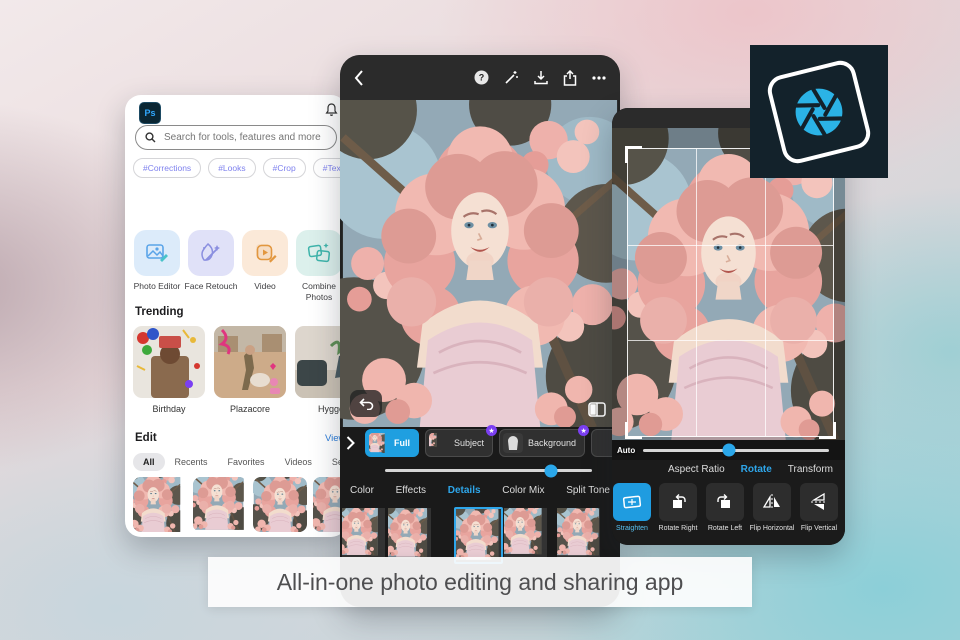  I want to click on chevron-right-icon, so click(350, 443).